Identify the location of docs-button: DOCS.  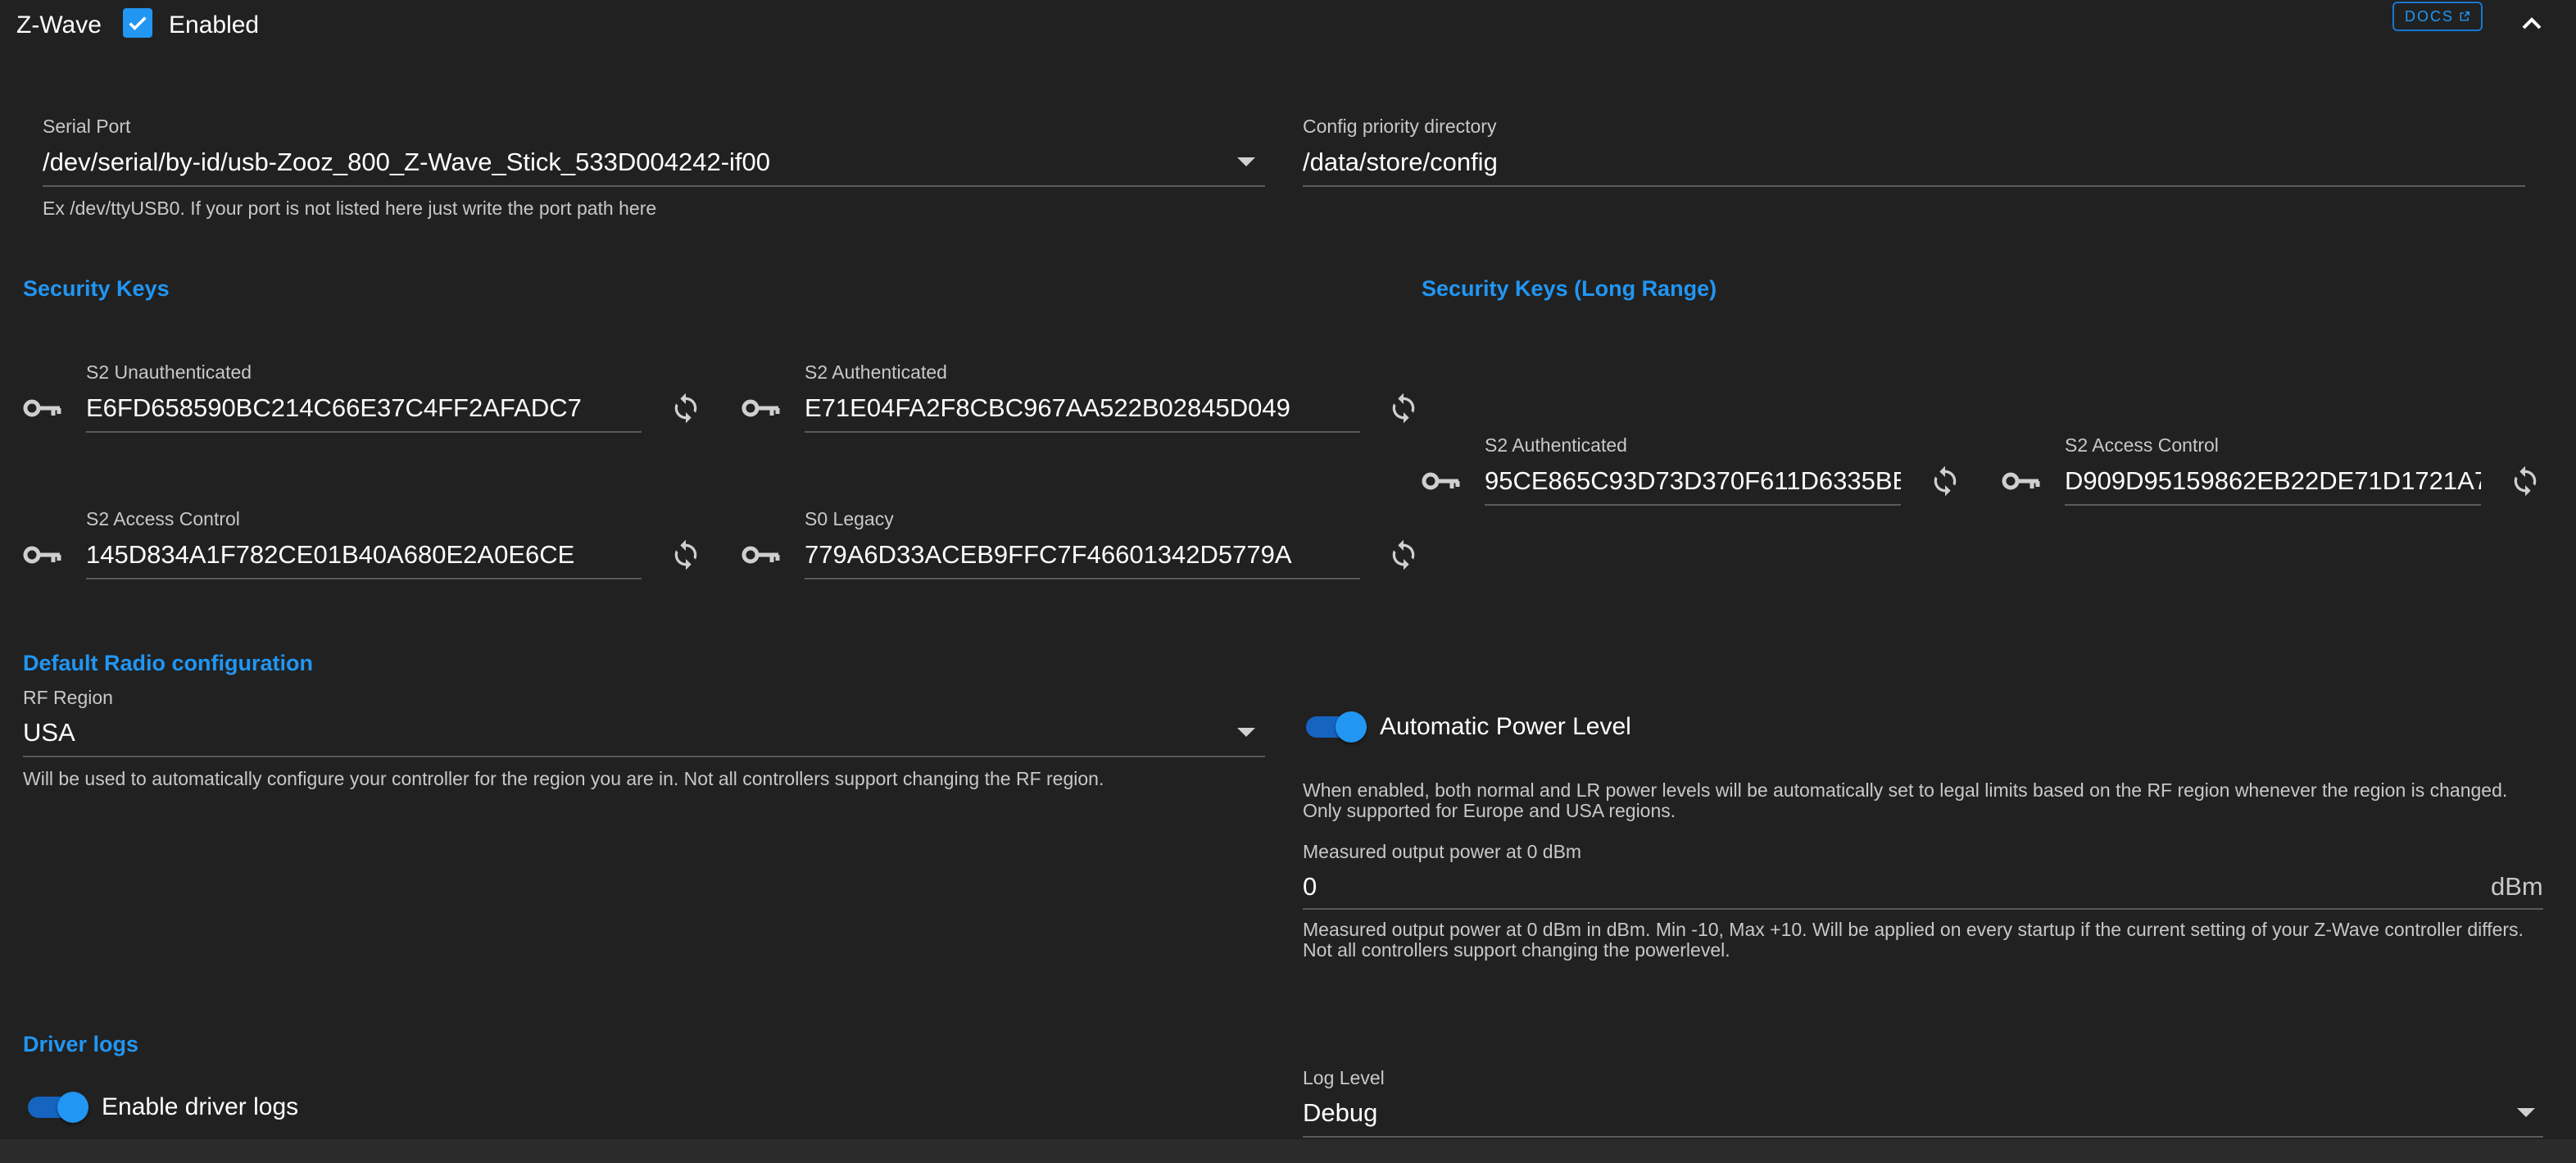
(2437, 16).